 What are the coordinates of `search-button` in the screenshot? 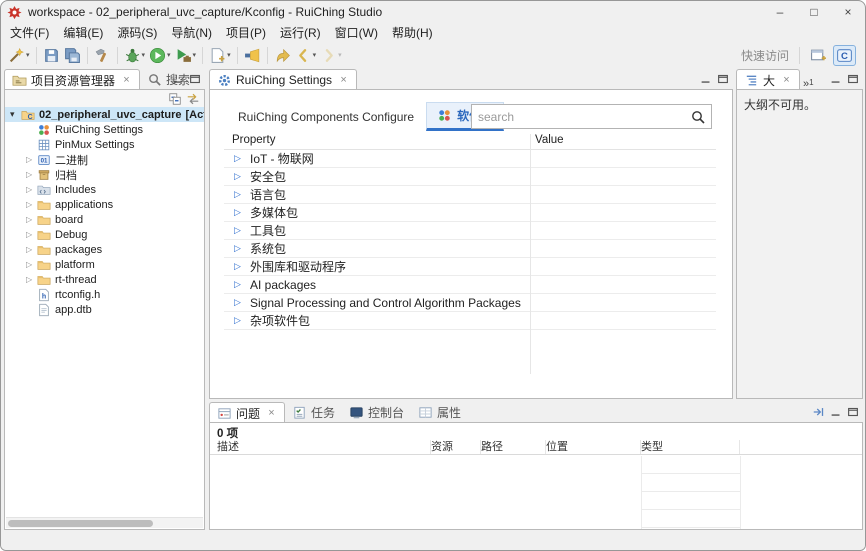 It's located at (252, 55).